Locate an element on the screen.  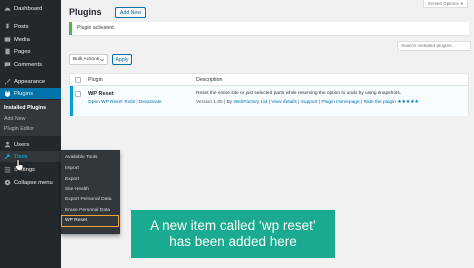
menu-label: Collapse menu is located at coordinates (33, 182).